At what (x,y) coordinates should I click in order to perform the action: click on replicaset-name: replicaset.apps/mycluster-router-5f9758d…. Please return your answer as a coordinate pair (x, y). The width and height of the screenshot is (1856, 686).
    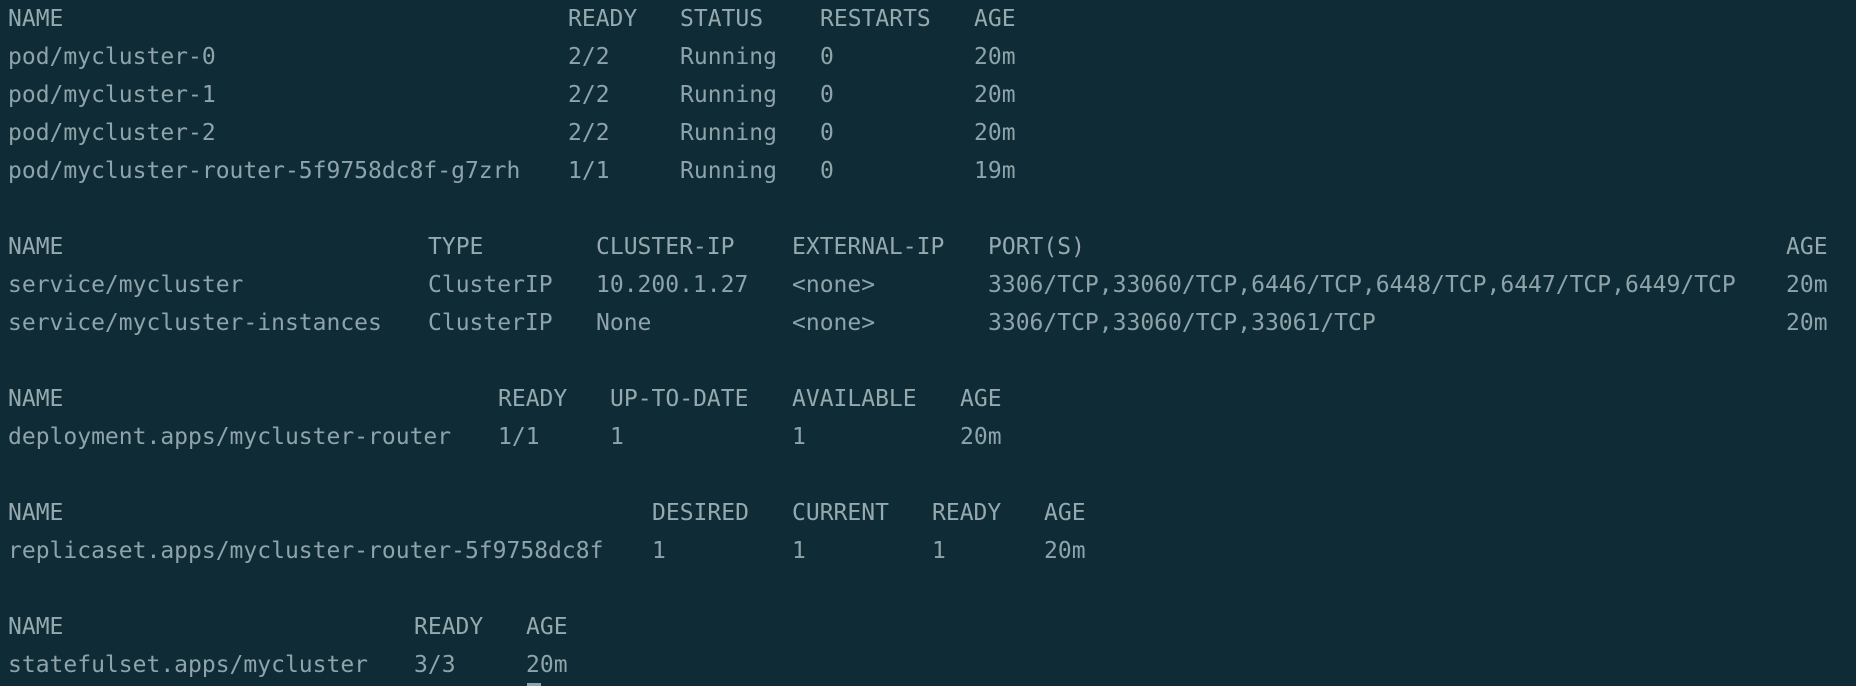
    Looking at the image, I should click on (306, 551).